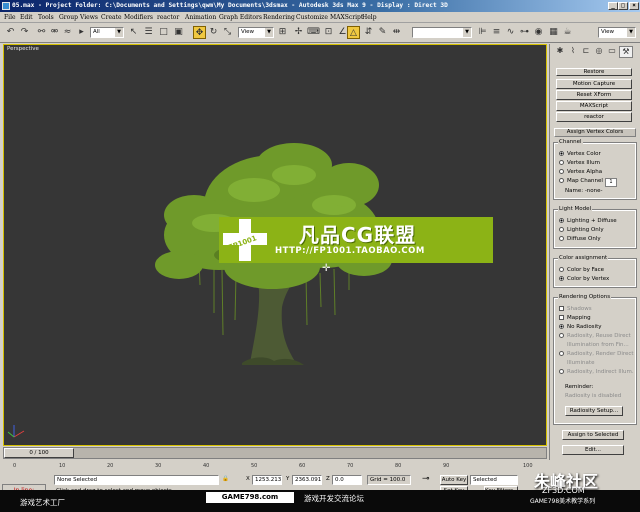 The height and width of the screenshot is (512, 640). I want to click on reactor-button: reactor, so click(594, 117).